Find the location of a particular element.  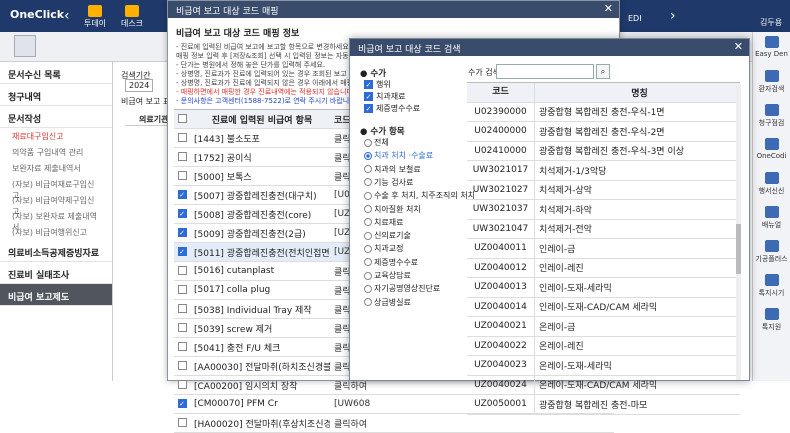

item-code: 클릭하여 is located at coordinates (360, 423).